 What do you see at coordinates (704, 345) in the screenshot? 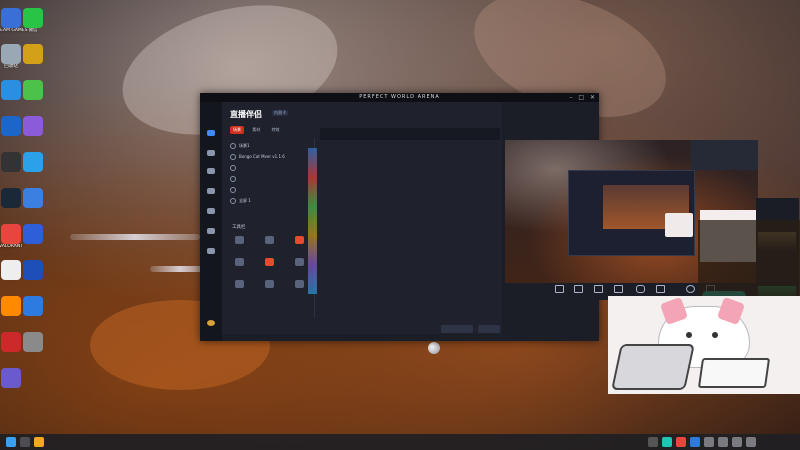
I see `bongo-cat-overlay` at bounding box center [704, 345].